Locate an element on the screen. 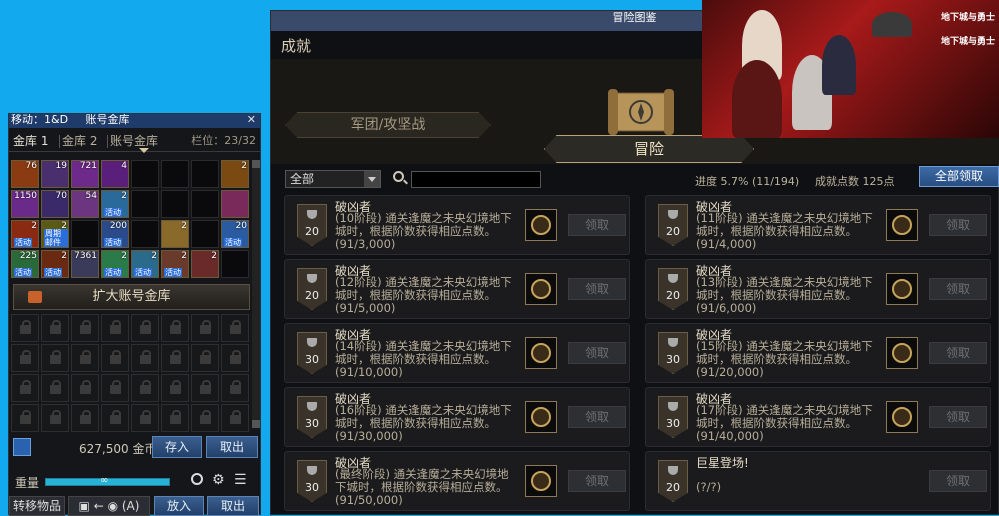 The height and width of the screenshot is (516, 999). storage-slot: 76 is located at coordinates (25, 174).